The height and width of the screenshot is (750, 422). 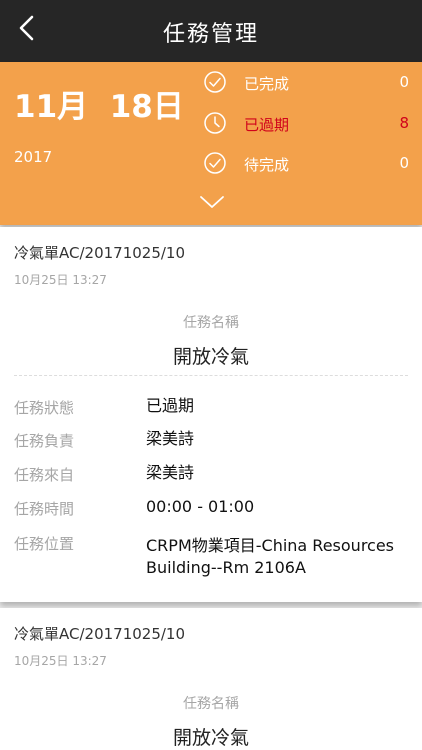 I want to click on task-status-label: 任務狀態, so click(x=44, y=408).